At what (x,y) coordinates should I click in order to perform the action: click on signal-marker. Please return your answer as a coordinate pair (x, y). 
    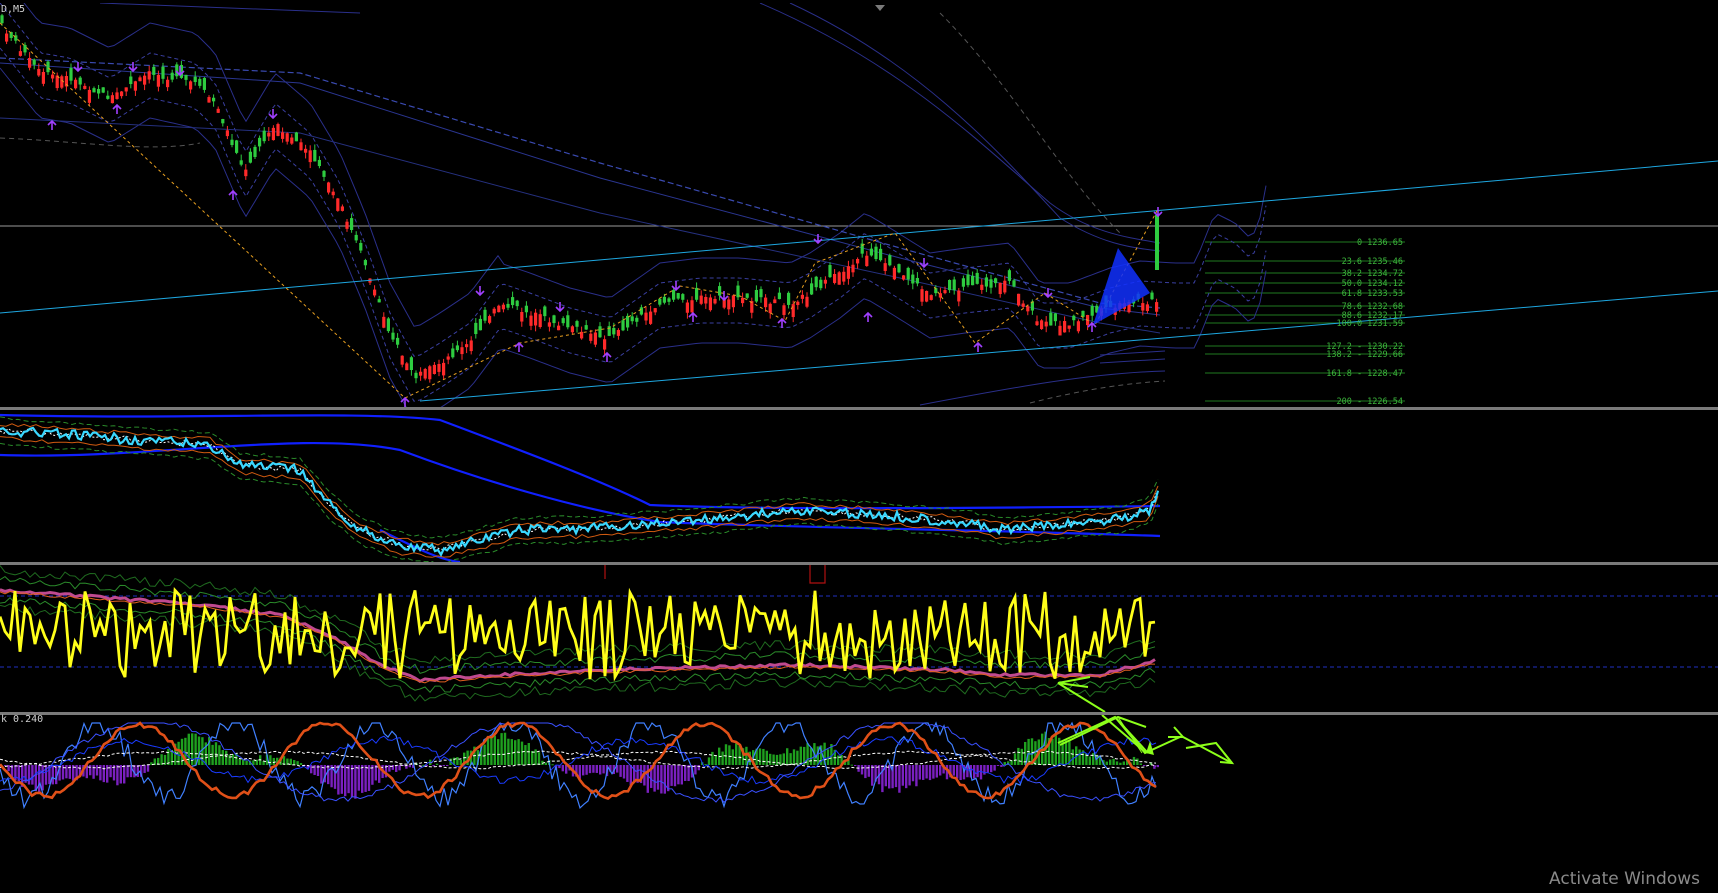
    Looking at the image, I should click on (715, 574).